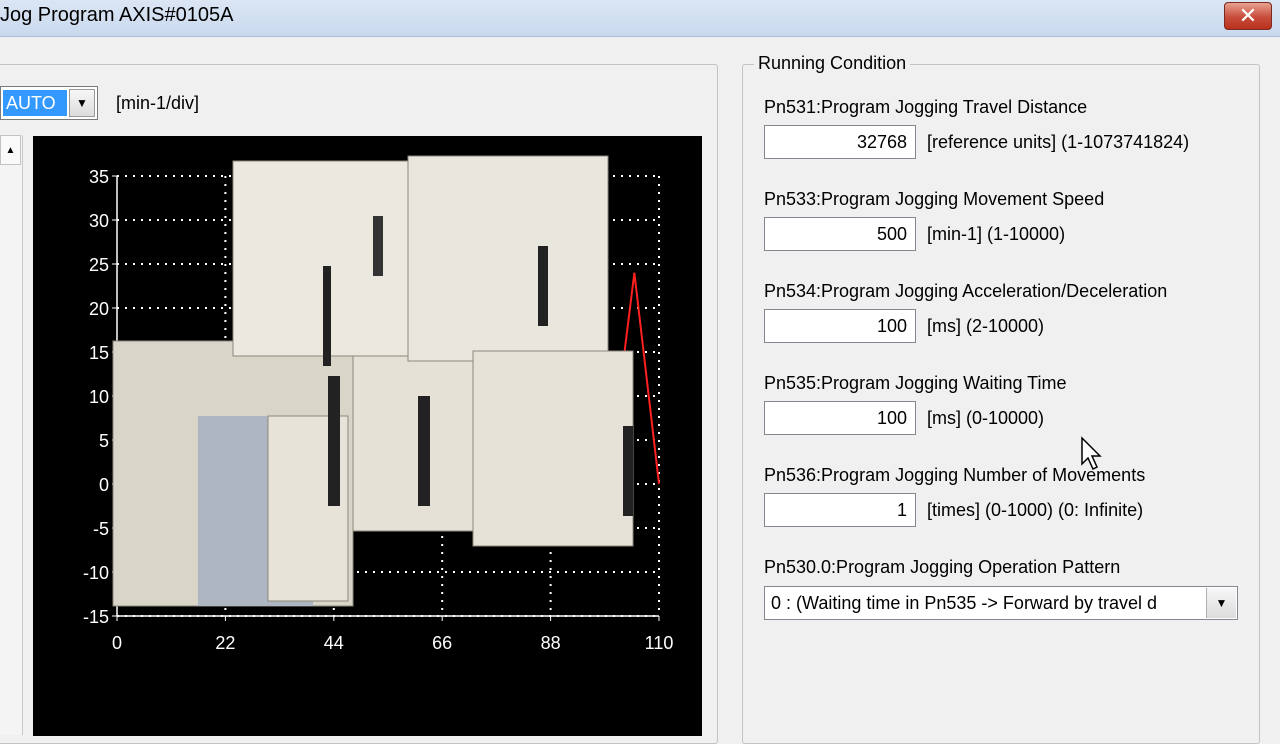 The width and height of the screenshot is (1280, 744). What do you see at coordinates (659, 643) in the screenshot?
I see `x-tick-label: 110` at bounding box center [659, 643].